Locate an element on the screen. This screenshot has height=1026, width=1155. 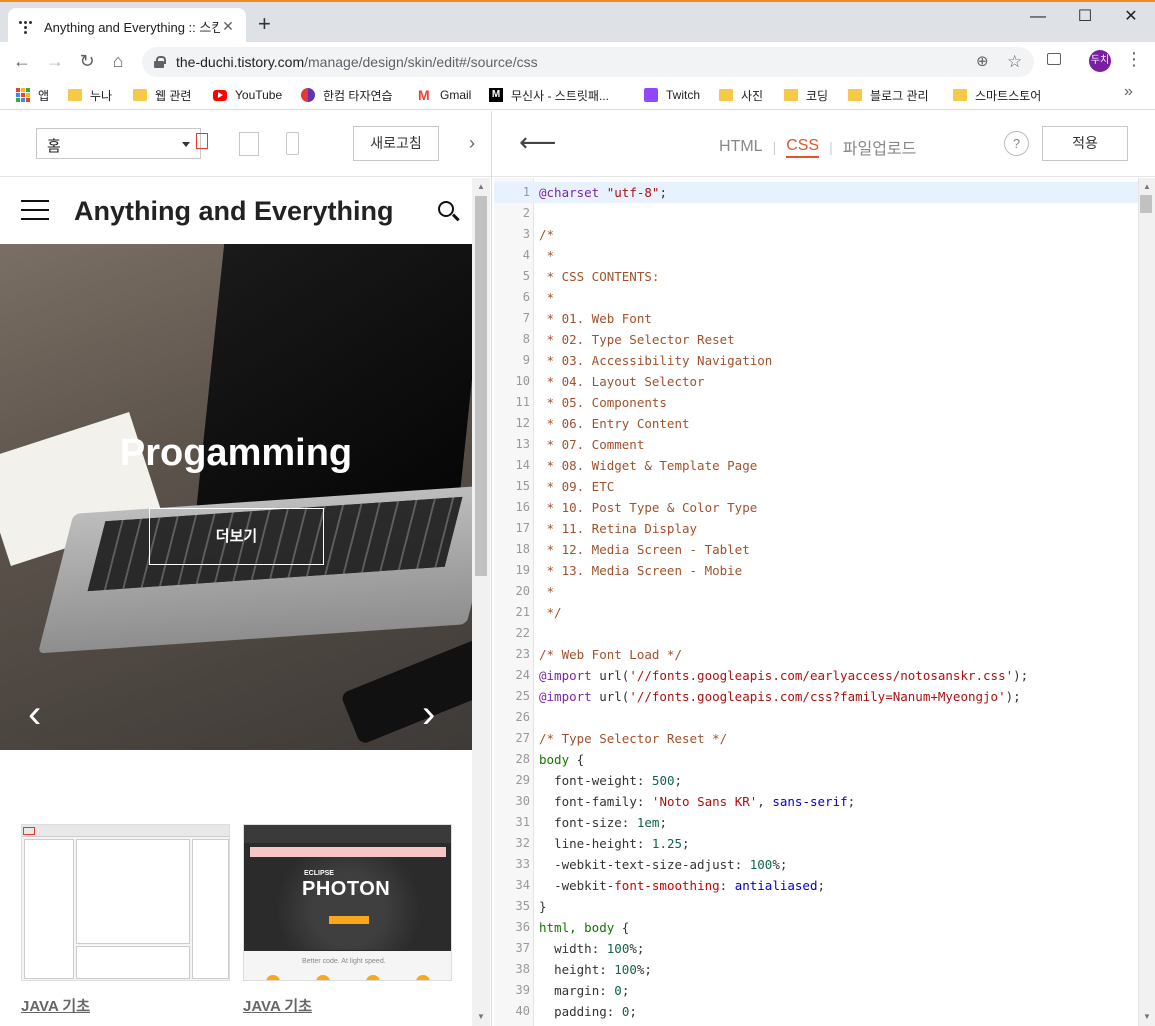
code-line: 1 @charset "utf-8"; is located at coordinates (816, 192).